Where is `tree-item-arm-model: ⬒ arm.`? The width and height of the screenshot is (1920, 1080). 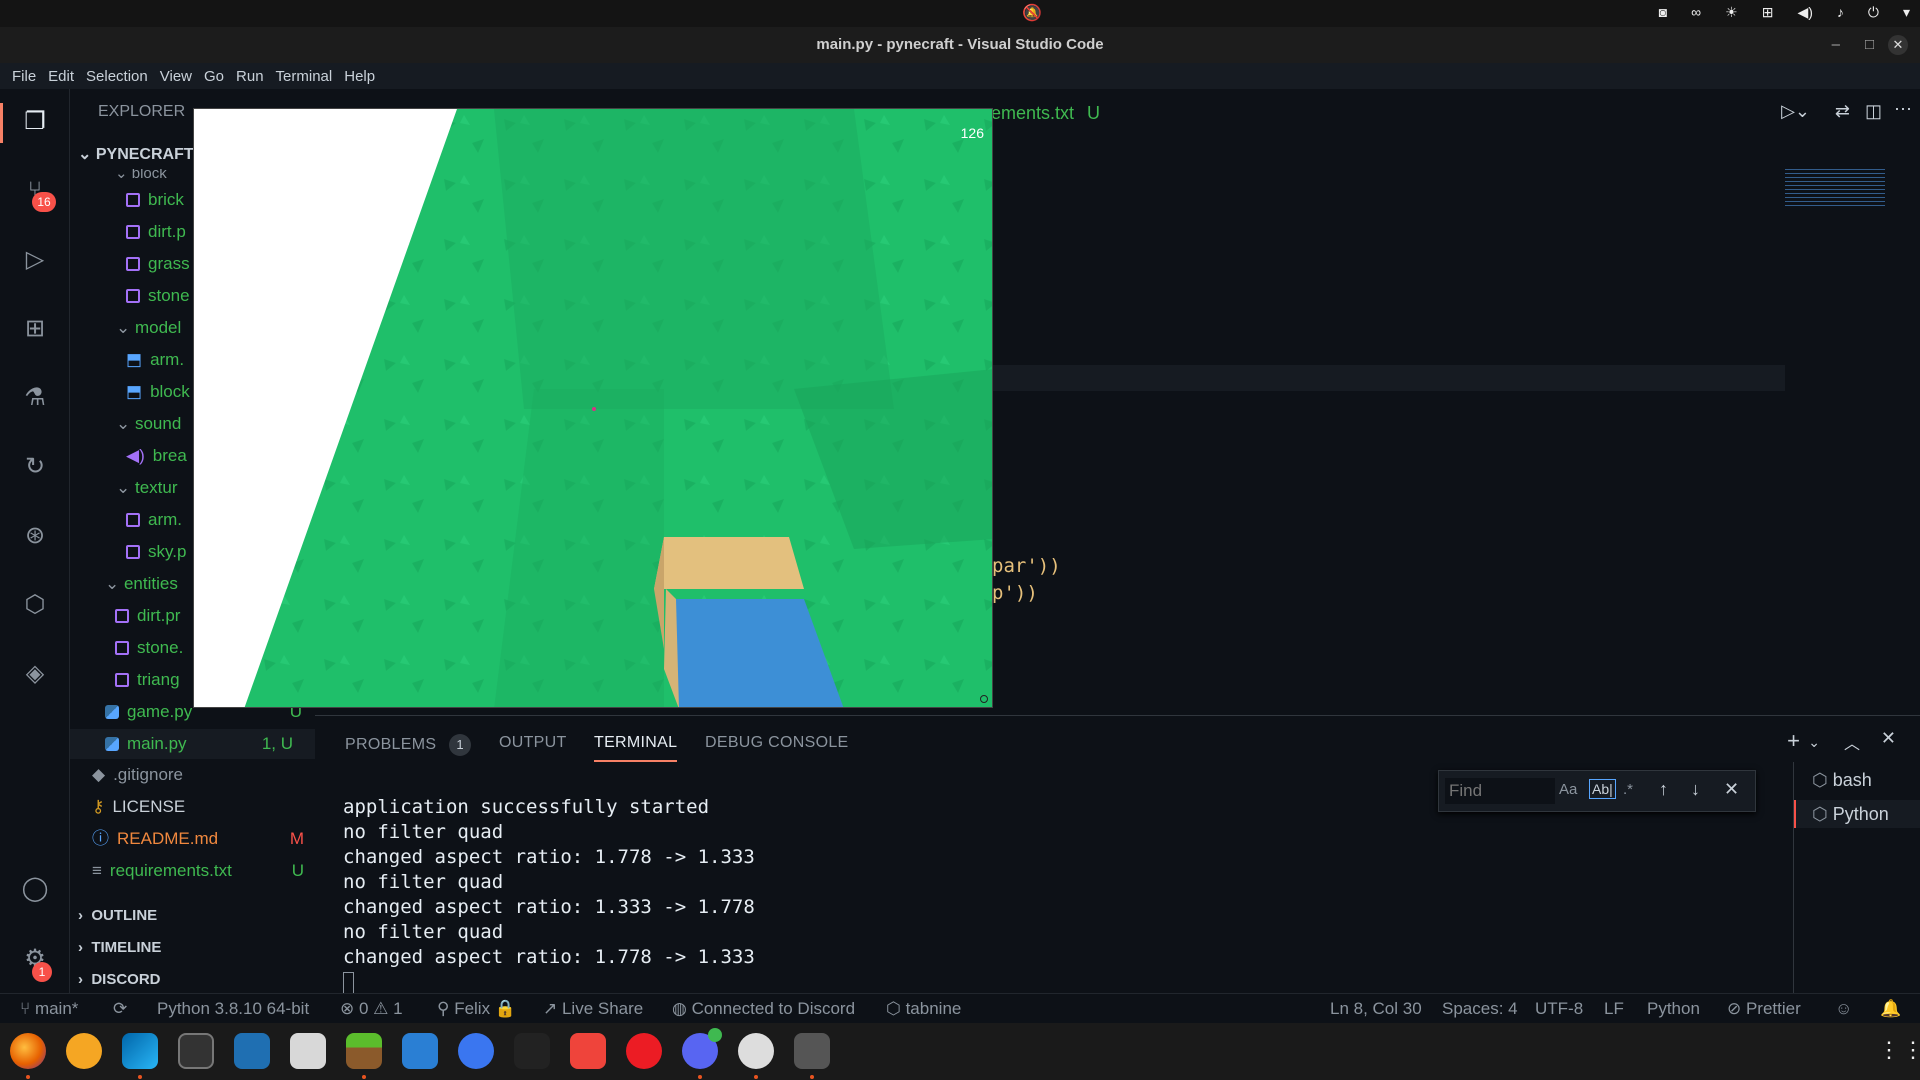 tree-item-arm-model: ⬒ arm. is located at coordinates (155, 360).